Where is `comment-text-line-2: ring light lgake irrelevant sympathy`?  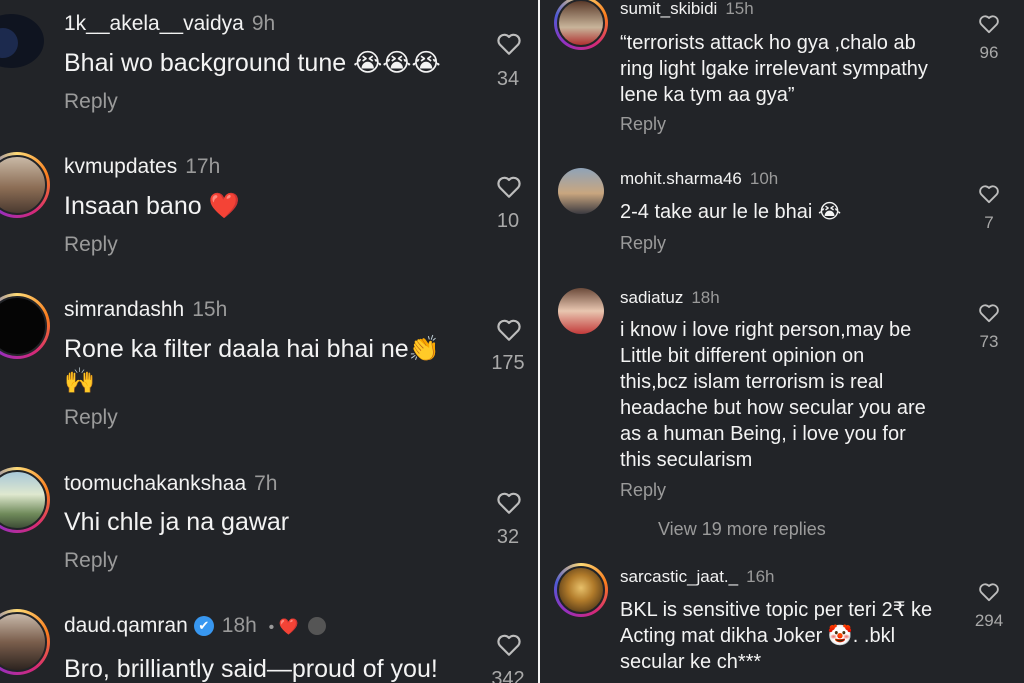 comment-text-line-2: ring light lgake irrelevant sympathy is located at coordinates (774, 69).